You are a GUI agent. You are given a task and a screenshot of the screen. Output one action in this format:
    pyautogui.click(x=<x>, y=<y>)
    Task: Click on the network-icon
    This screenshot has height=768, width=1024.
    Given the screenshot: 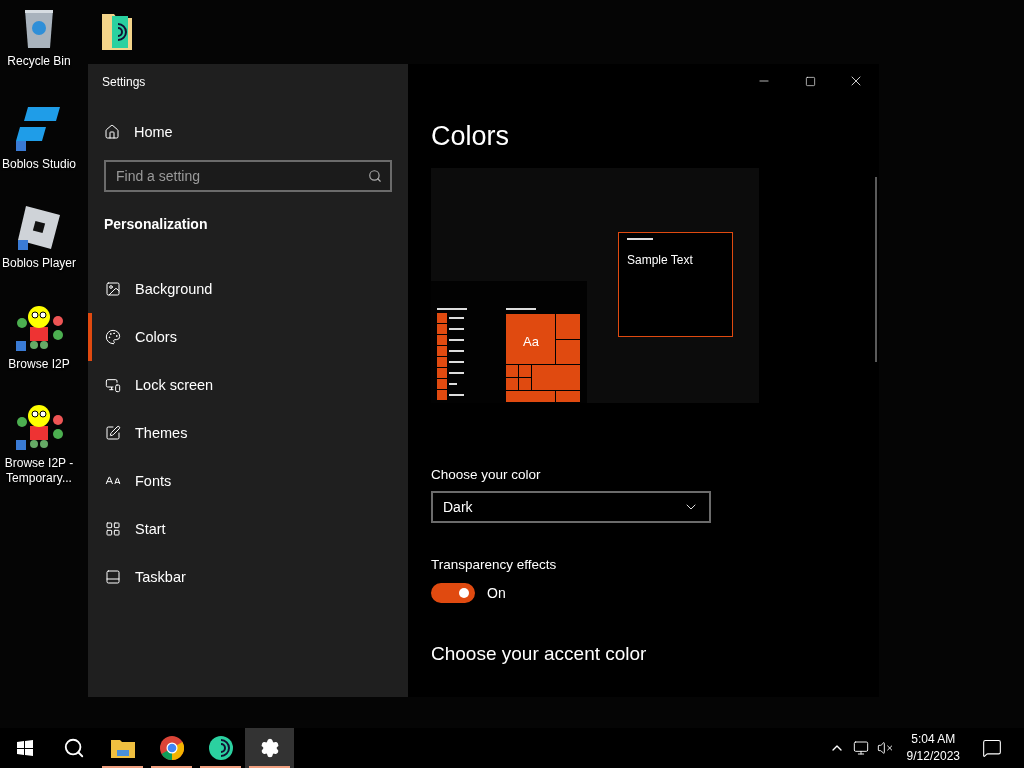 What is the action you would take?
    pyautogui.click(x=860, y=748)
    